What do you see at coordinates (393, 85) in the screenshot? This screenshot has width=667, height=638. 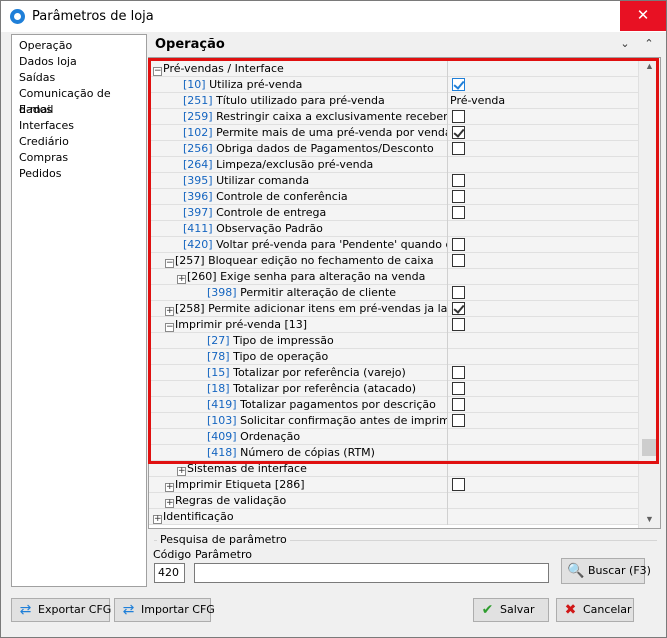 I see `parameter-row: [10] Utiliza pré-venda` at bounding box center [393, 85].